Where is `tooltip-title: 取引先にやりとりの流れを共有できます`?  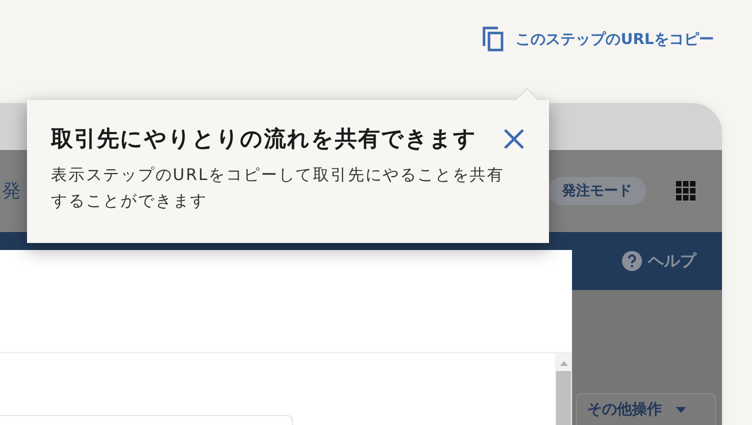 tooltip-title: 取引先にやりとりの流れを共有できます is located at coordinates (264, 140).